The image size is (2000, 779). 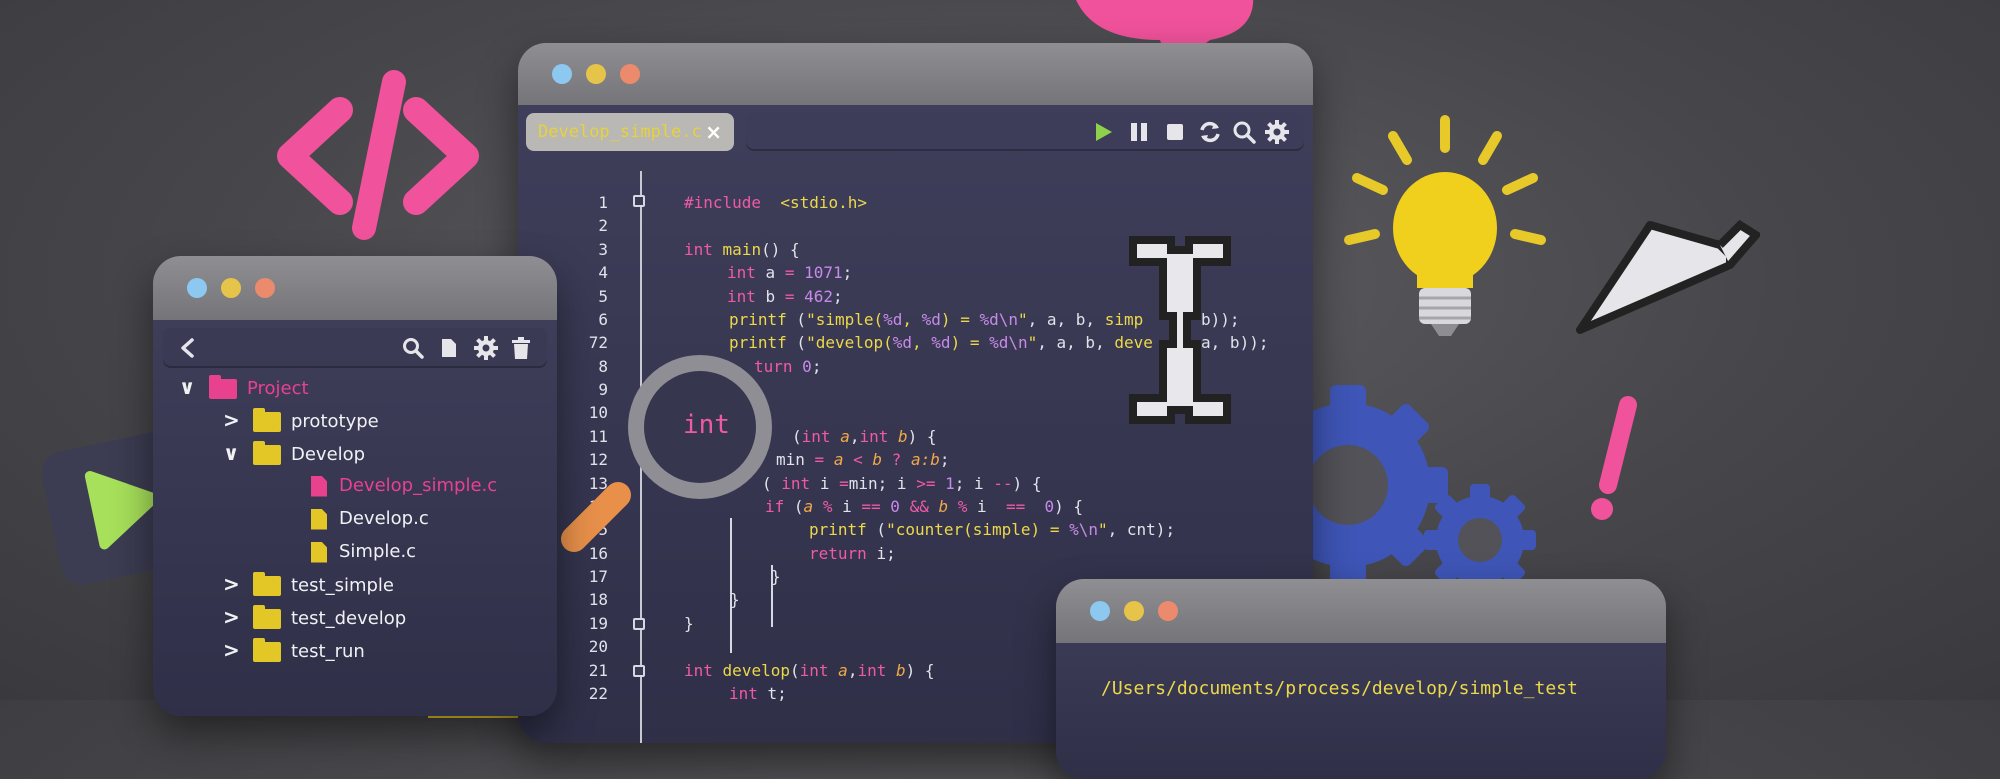 What do you see at coordinates (666, 453) in the screenshot?
I see `magnifier-icon` at bounding box center [666, 453].